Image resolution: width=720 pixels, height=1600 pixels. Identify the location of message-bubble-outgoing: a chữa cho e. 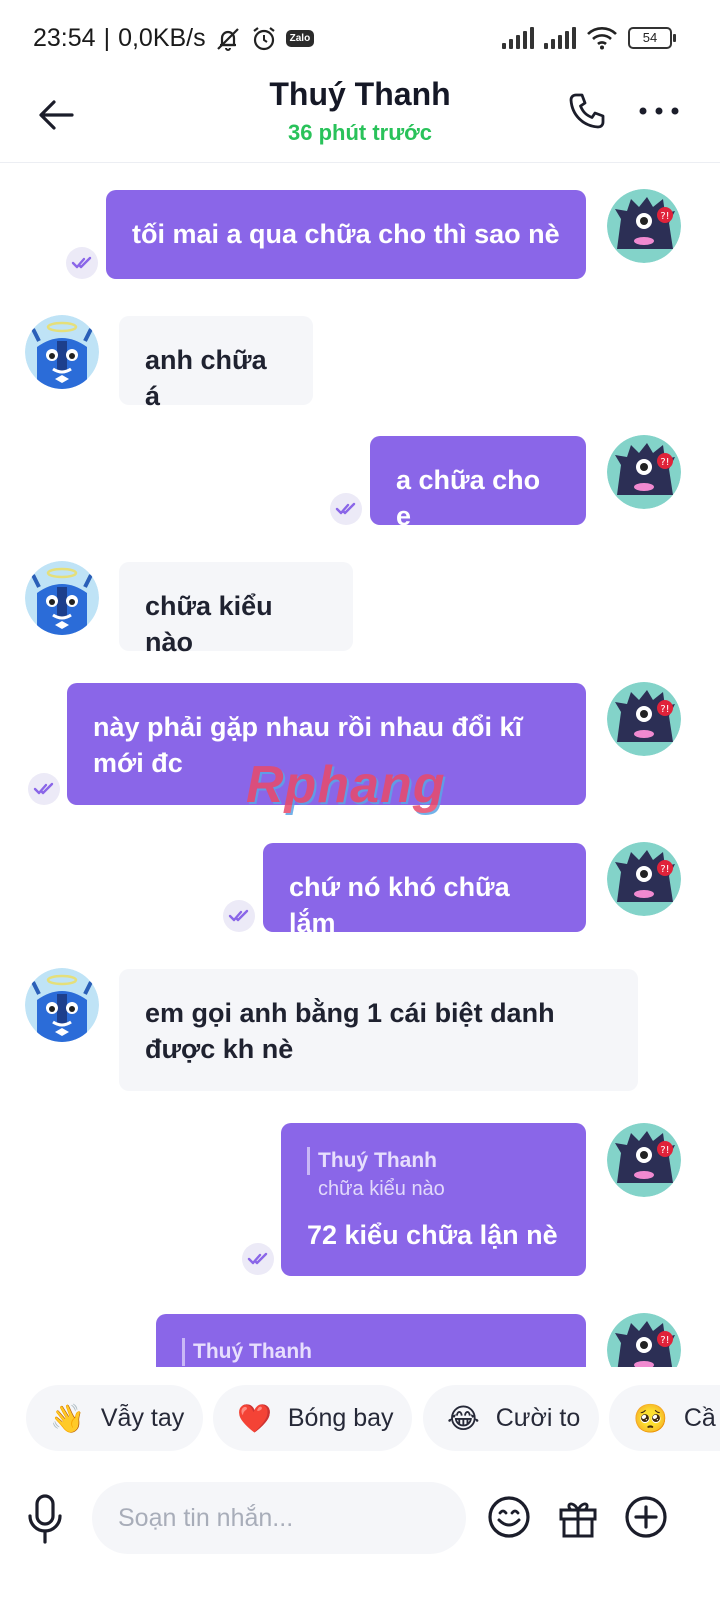
(478, 483).